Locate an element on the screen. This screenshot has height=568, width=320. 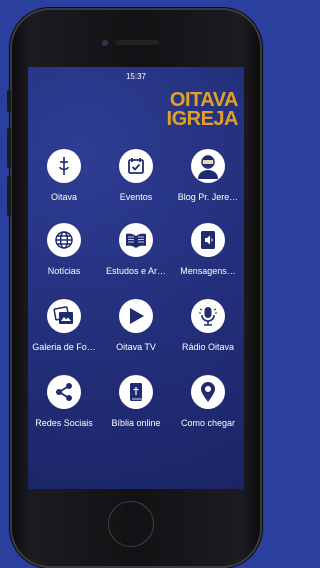
menu-item-label: Eventos is located at coordinates (136, 197).